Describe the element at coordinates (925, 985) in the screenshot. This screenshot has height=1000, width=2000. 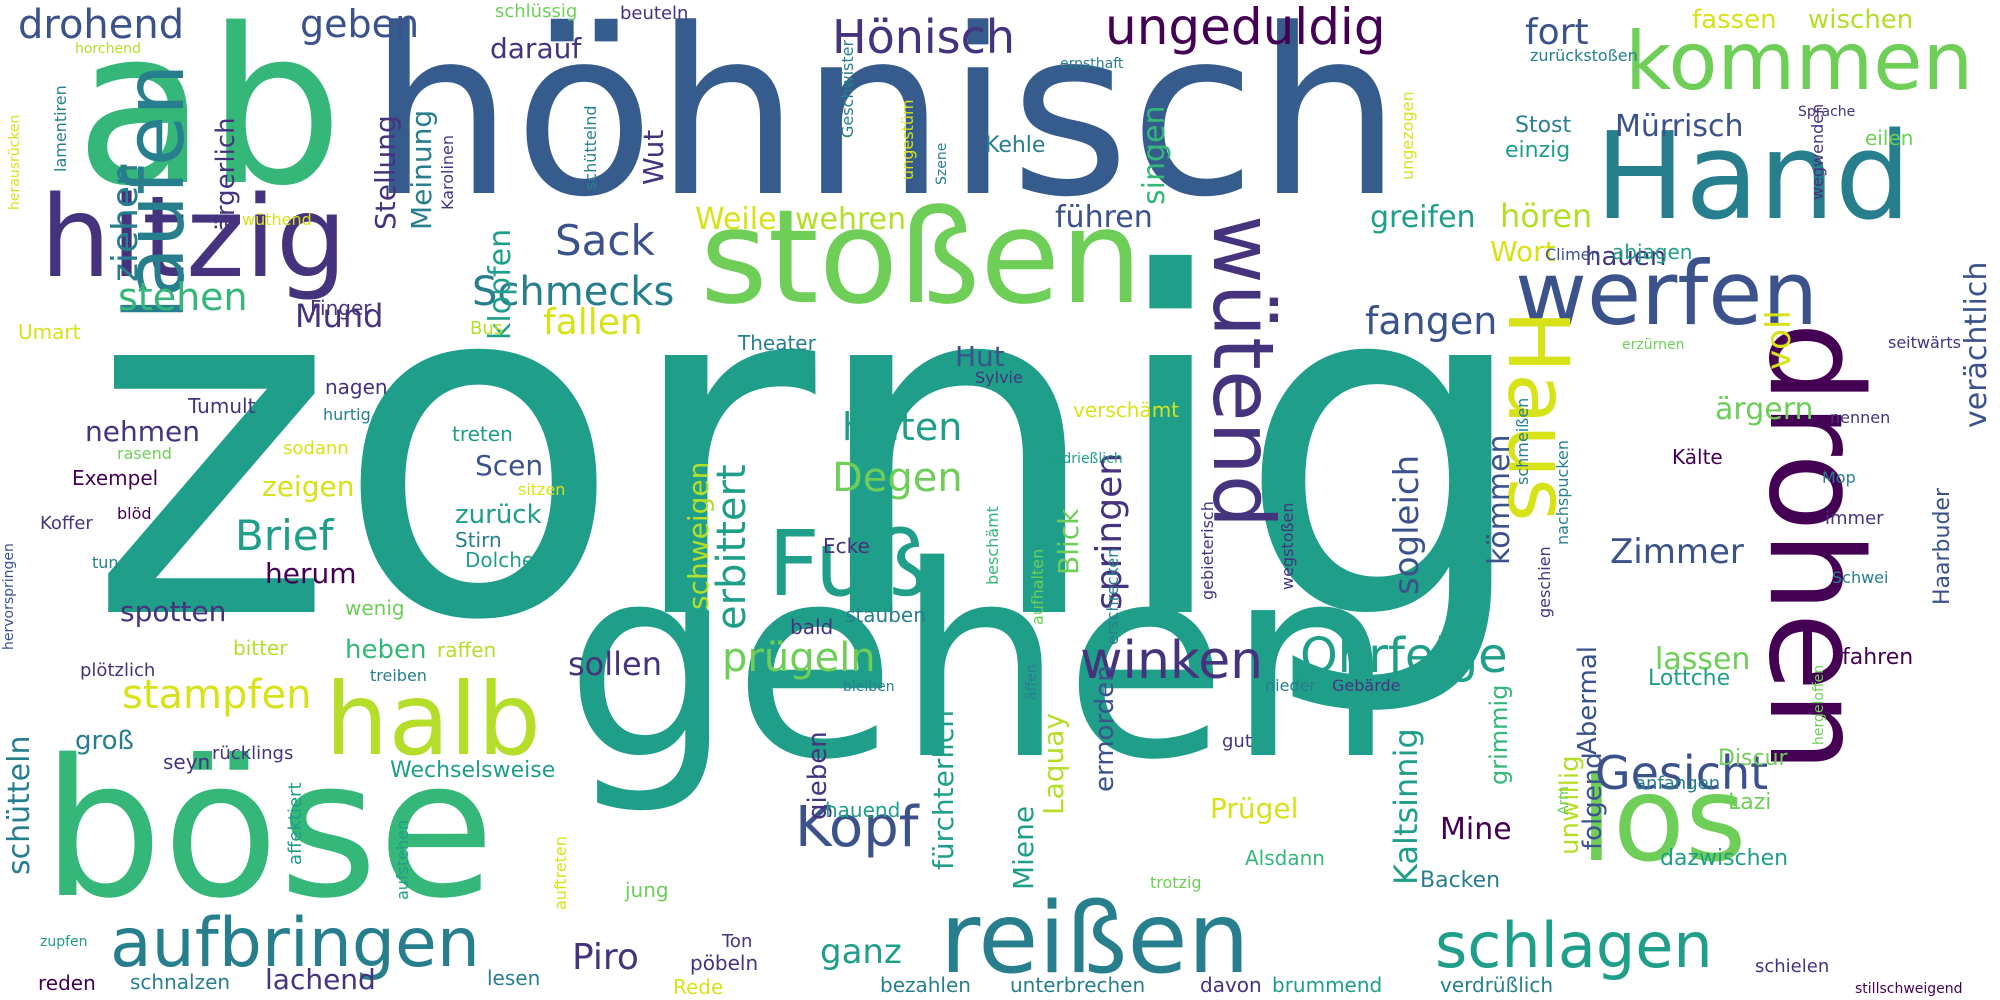
I see `word-bezahlen: bezahlen` at that location.